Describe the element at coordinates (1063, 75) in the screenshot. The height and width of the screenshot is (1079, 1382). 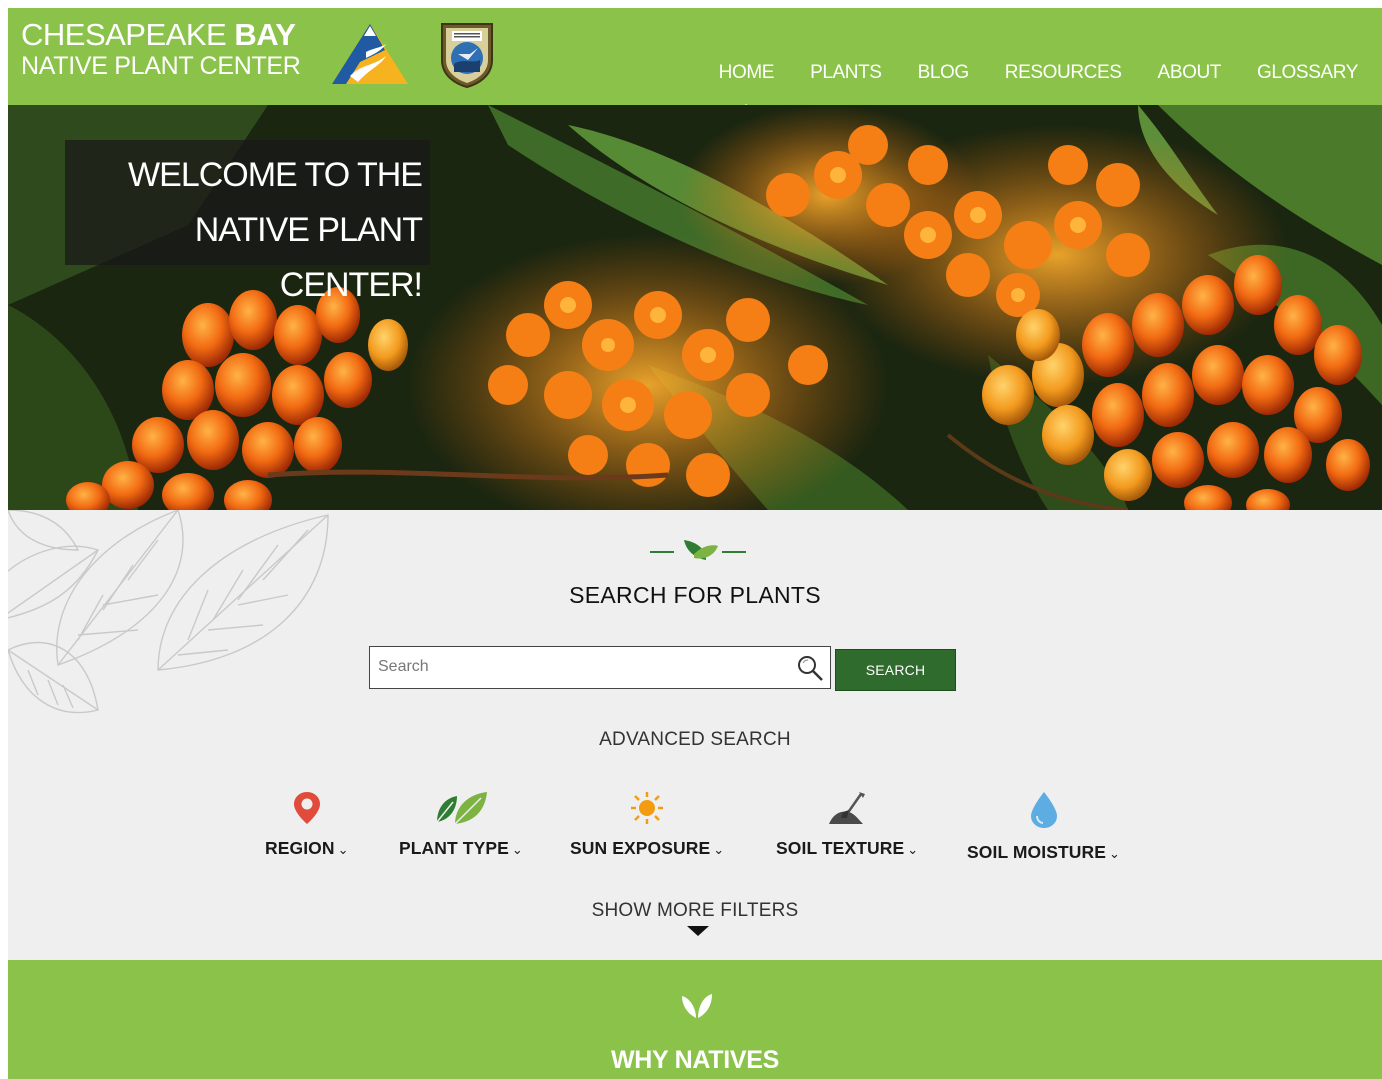
I see `nav-resources: RESOURCES` at that location.